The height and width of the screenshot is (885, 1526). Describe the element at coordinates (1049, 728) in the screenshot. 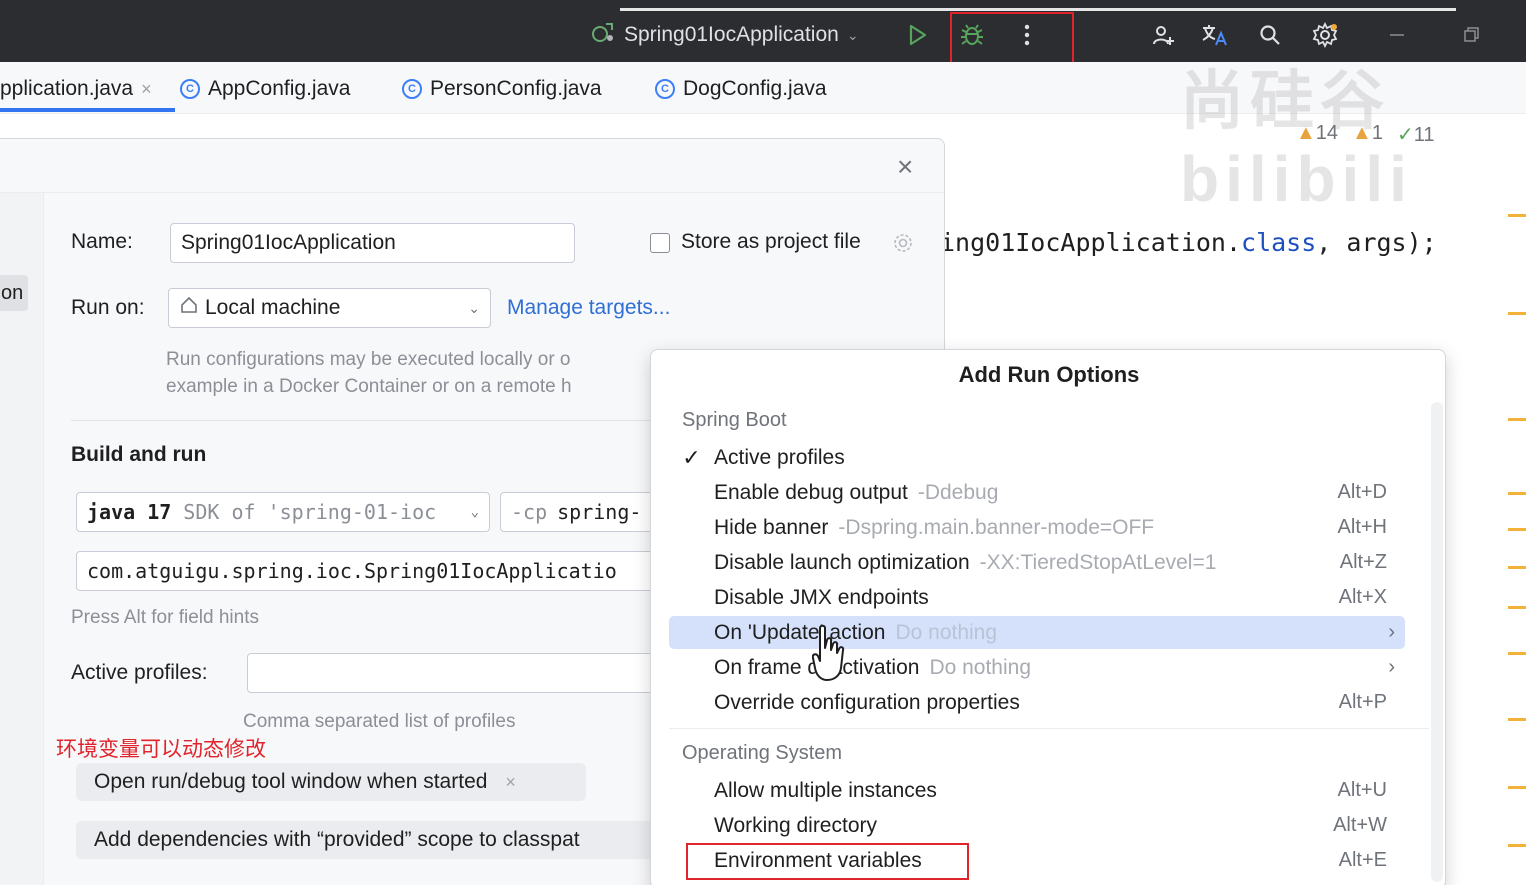

I see `popup-separator` at that location.